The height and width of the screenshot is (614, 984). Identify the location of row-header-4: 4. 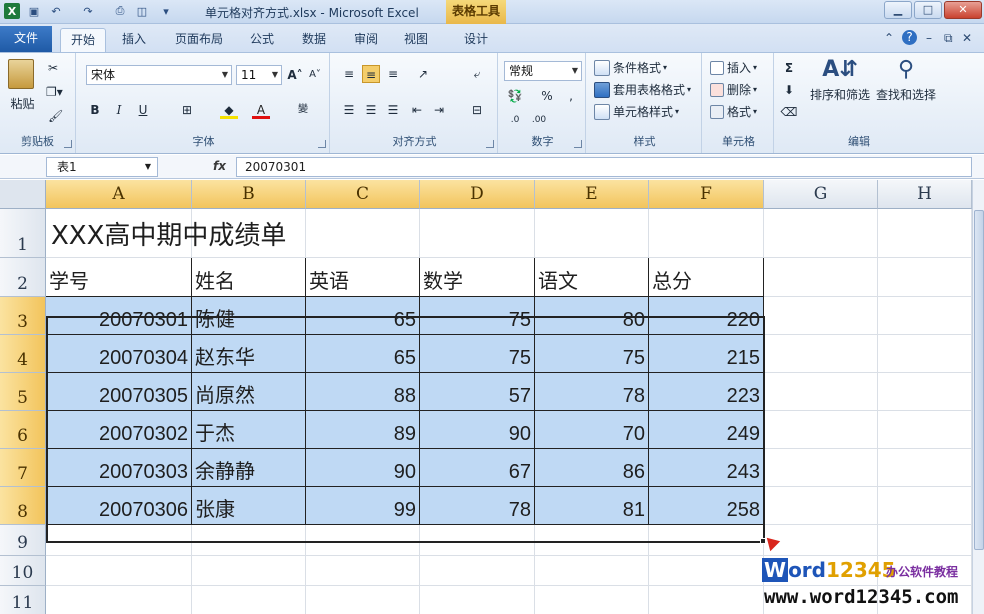
(23, 354).